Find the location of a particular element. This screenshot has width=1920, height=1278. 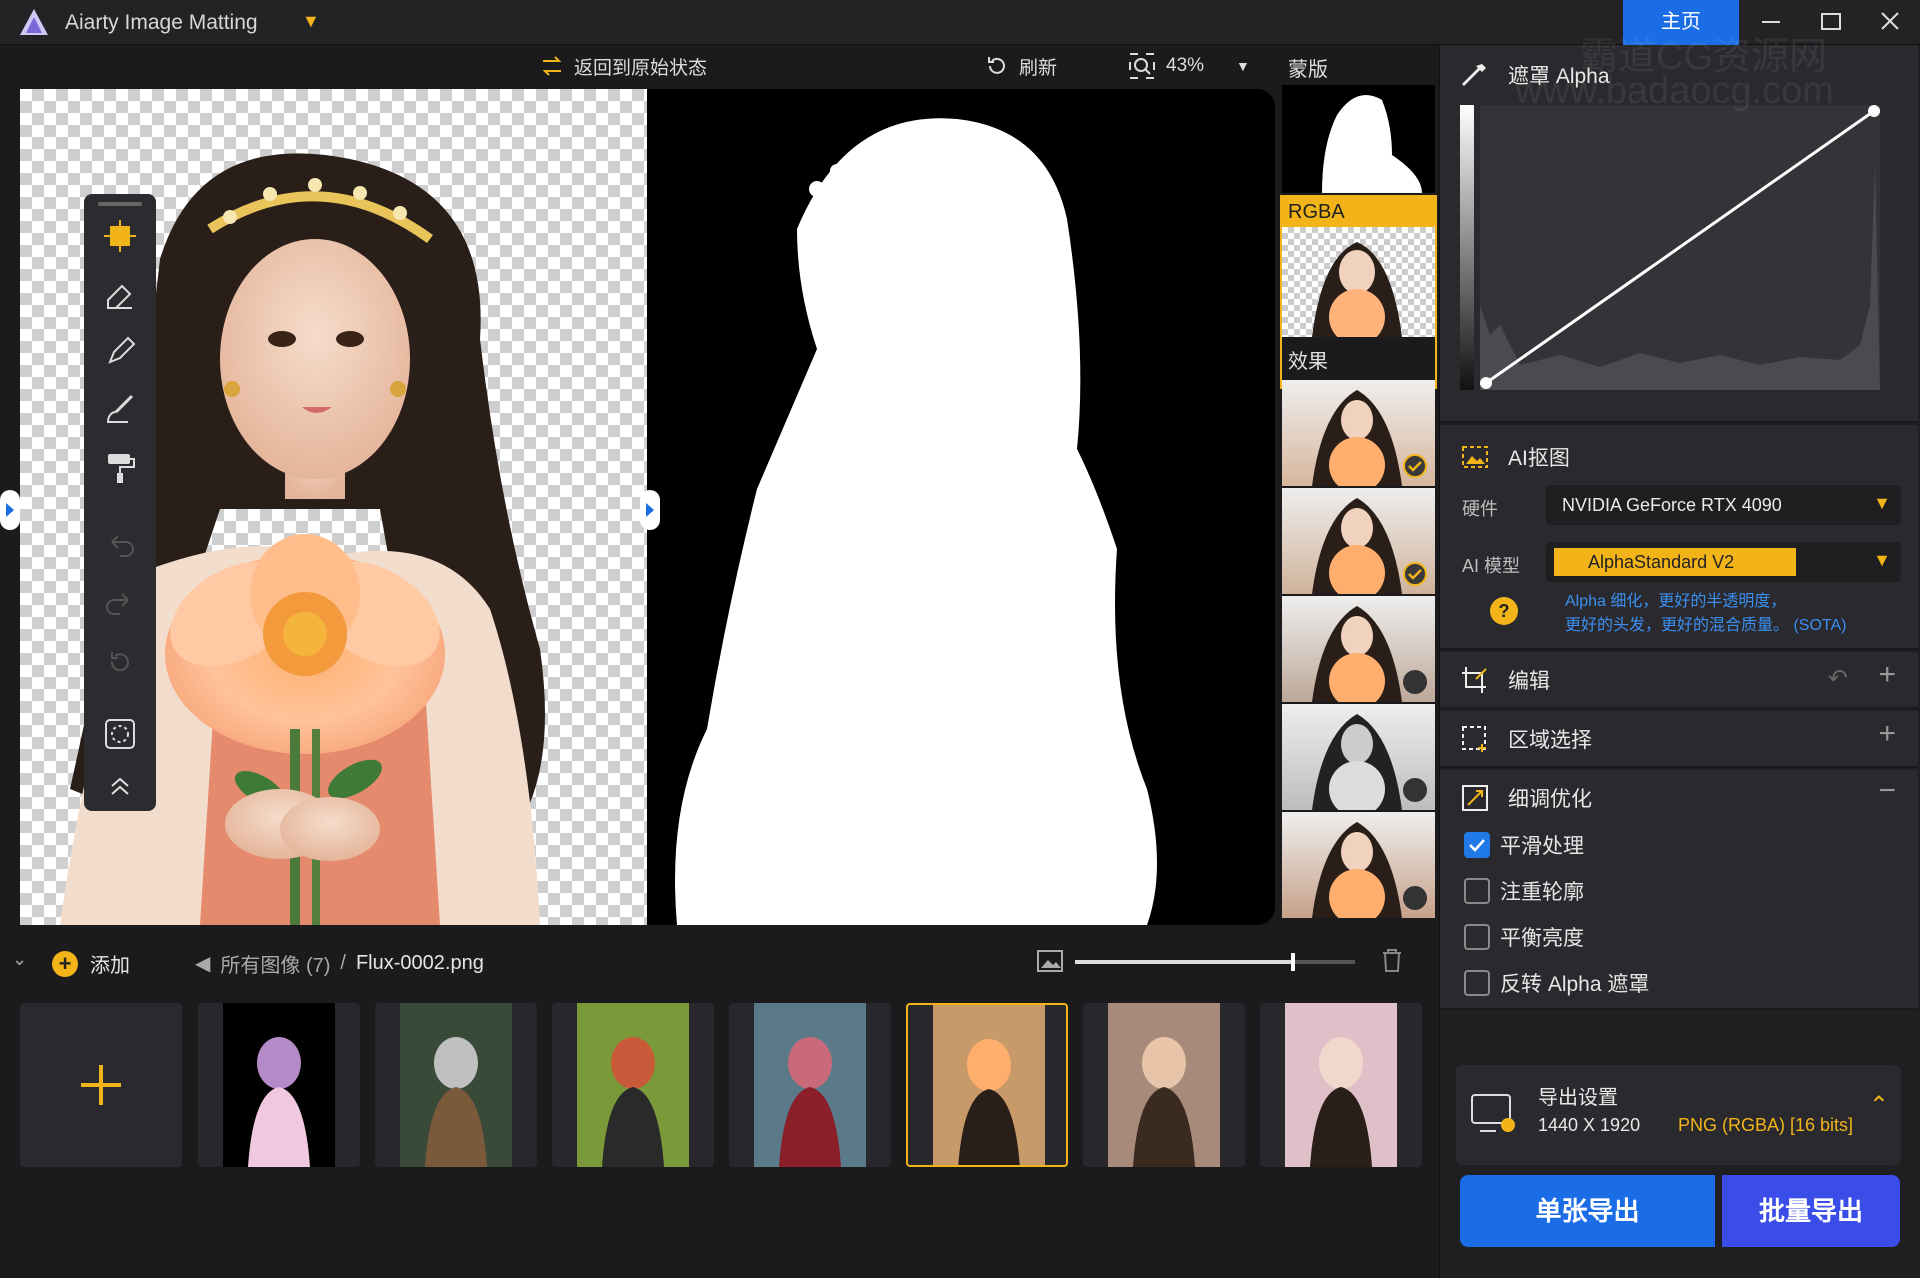

edit-section: 编辑 ↶ + is located at coordinates (1679, 680).